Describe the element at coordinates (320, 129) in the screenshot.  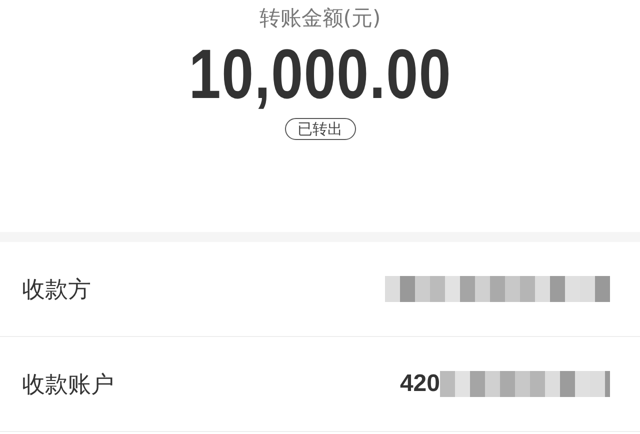
I see `status-badge: 已转出` at that location.